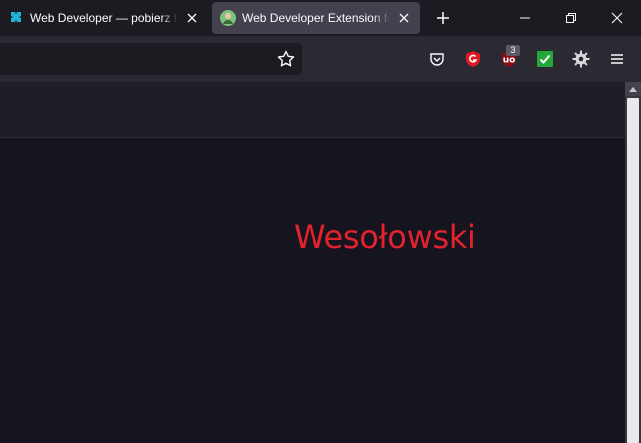  I want to click on pocket-icon, so click(437, 59).